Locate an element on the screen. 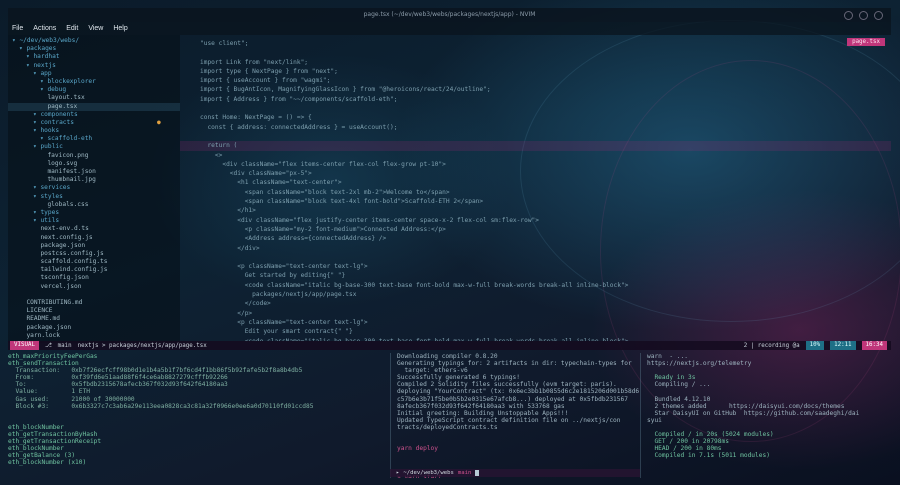 The height and width of the screenshot is (485, 900). maximize-button is located at coordinates (863, 15).